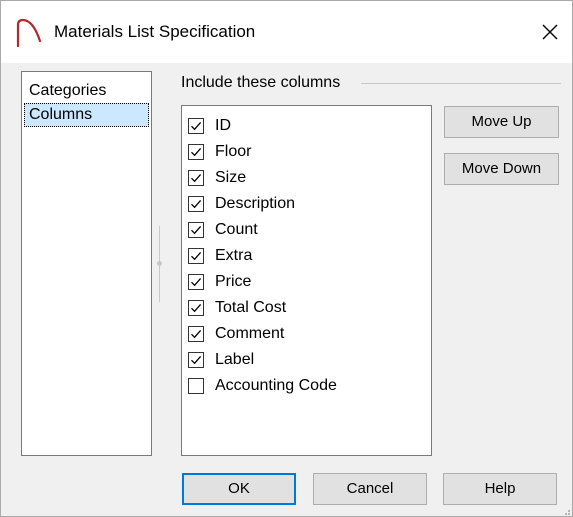 The height and width of the screenshot is (517, 573). Describe the element at coordinates (86, 115) in the screenshot. I see `category-item-columns: Columns` at that location.